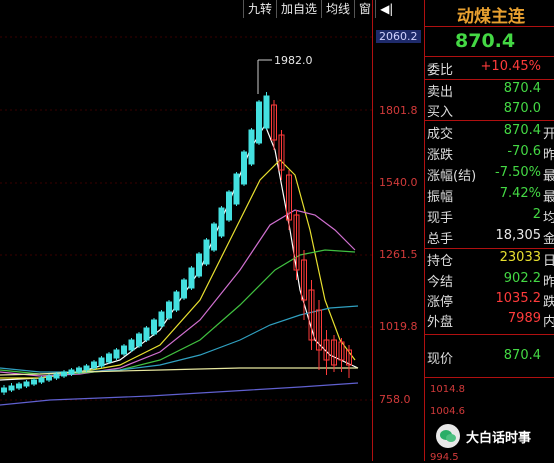 This screenshot has height=463, width=554. What do you see at coordinates (489, 216) in the screenshot?
I see `row-current-hand: 现手 2 均` at bounding box center [489, 216].